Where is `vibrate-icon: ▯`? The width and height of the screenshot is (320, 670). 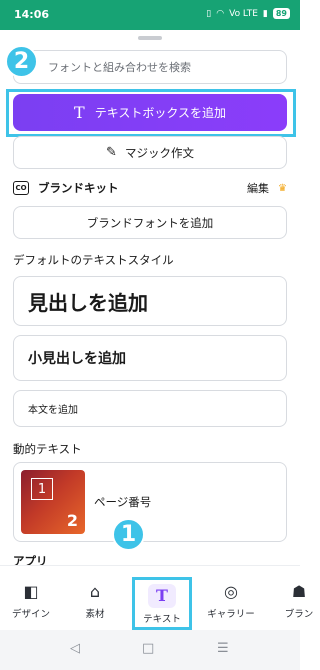 vibrate-icon: ▯ is located at coordinates (209, 13).